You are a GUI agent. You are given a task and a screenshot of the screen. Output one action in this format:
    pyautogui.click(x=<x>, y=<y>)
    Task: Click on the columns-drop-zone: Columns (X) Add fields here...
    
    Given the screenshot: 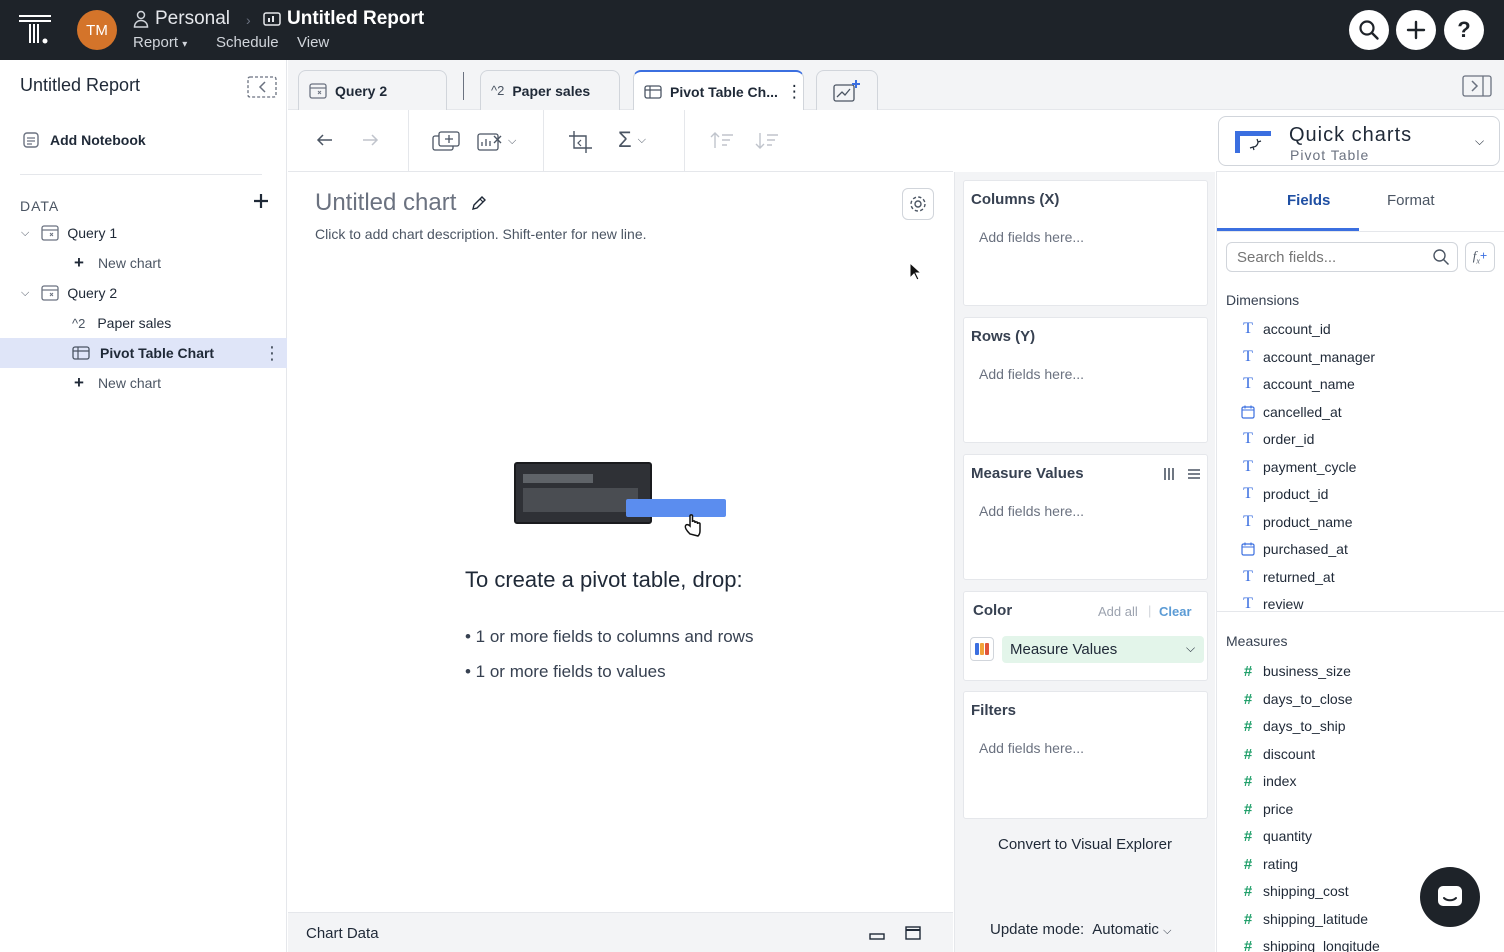 What is the action you would take?
    pyautogui.click(x=1085, y=243)
    